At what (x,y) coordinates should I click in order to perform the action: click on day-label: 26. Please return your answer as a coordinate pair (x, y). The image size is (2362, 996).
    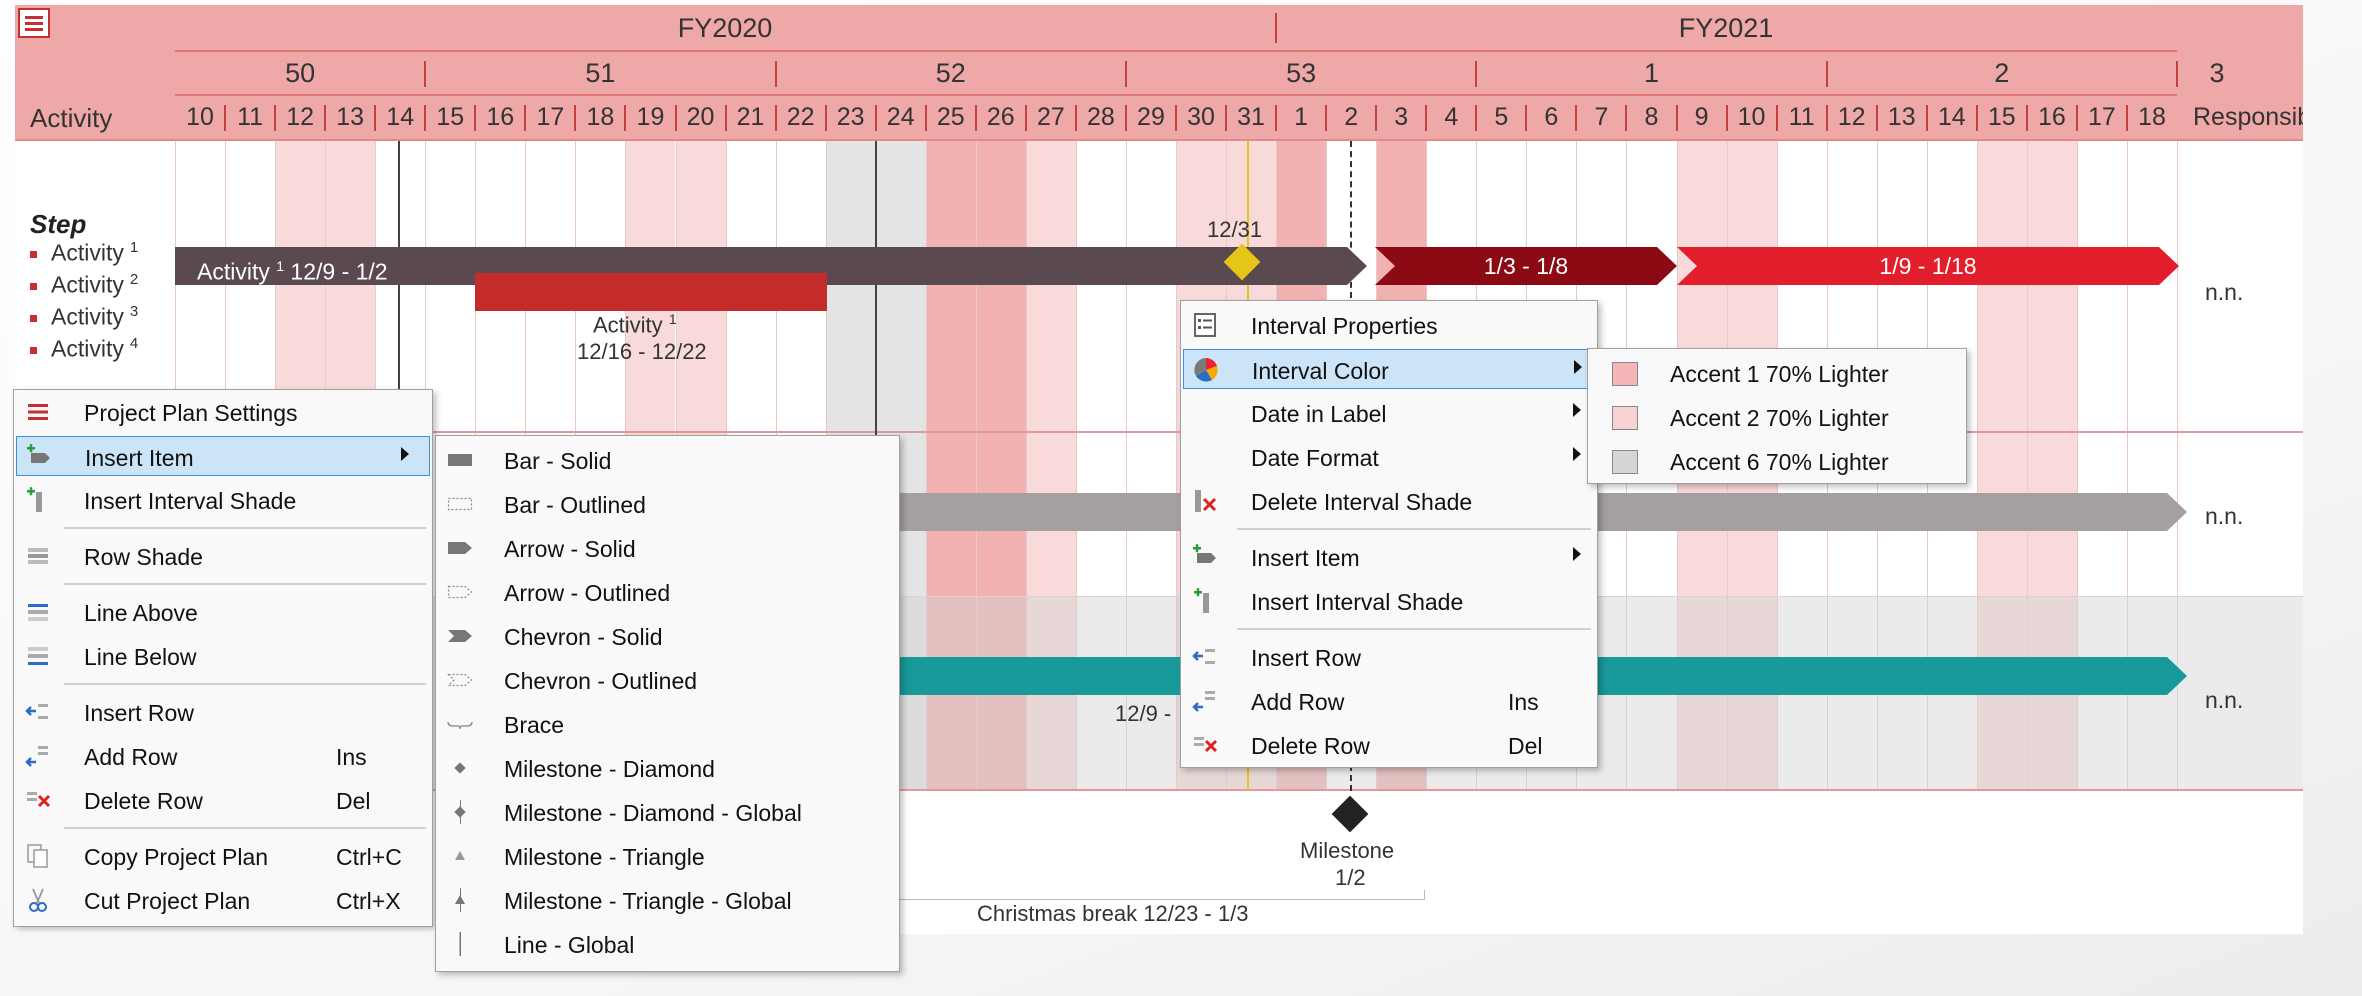
    Looking at the image, I should click on (1000, 117).